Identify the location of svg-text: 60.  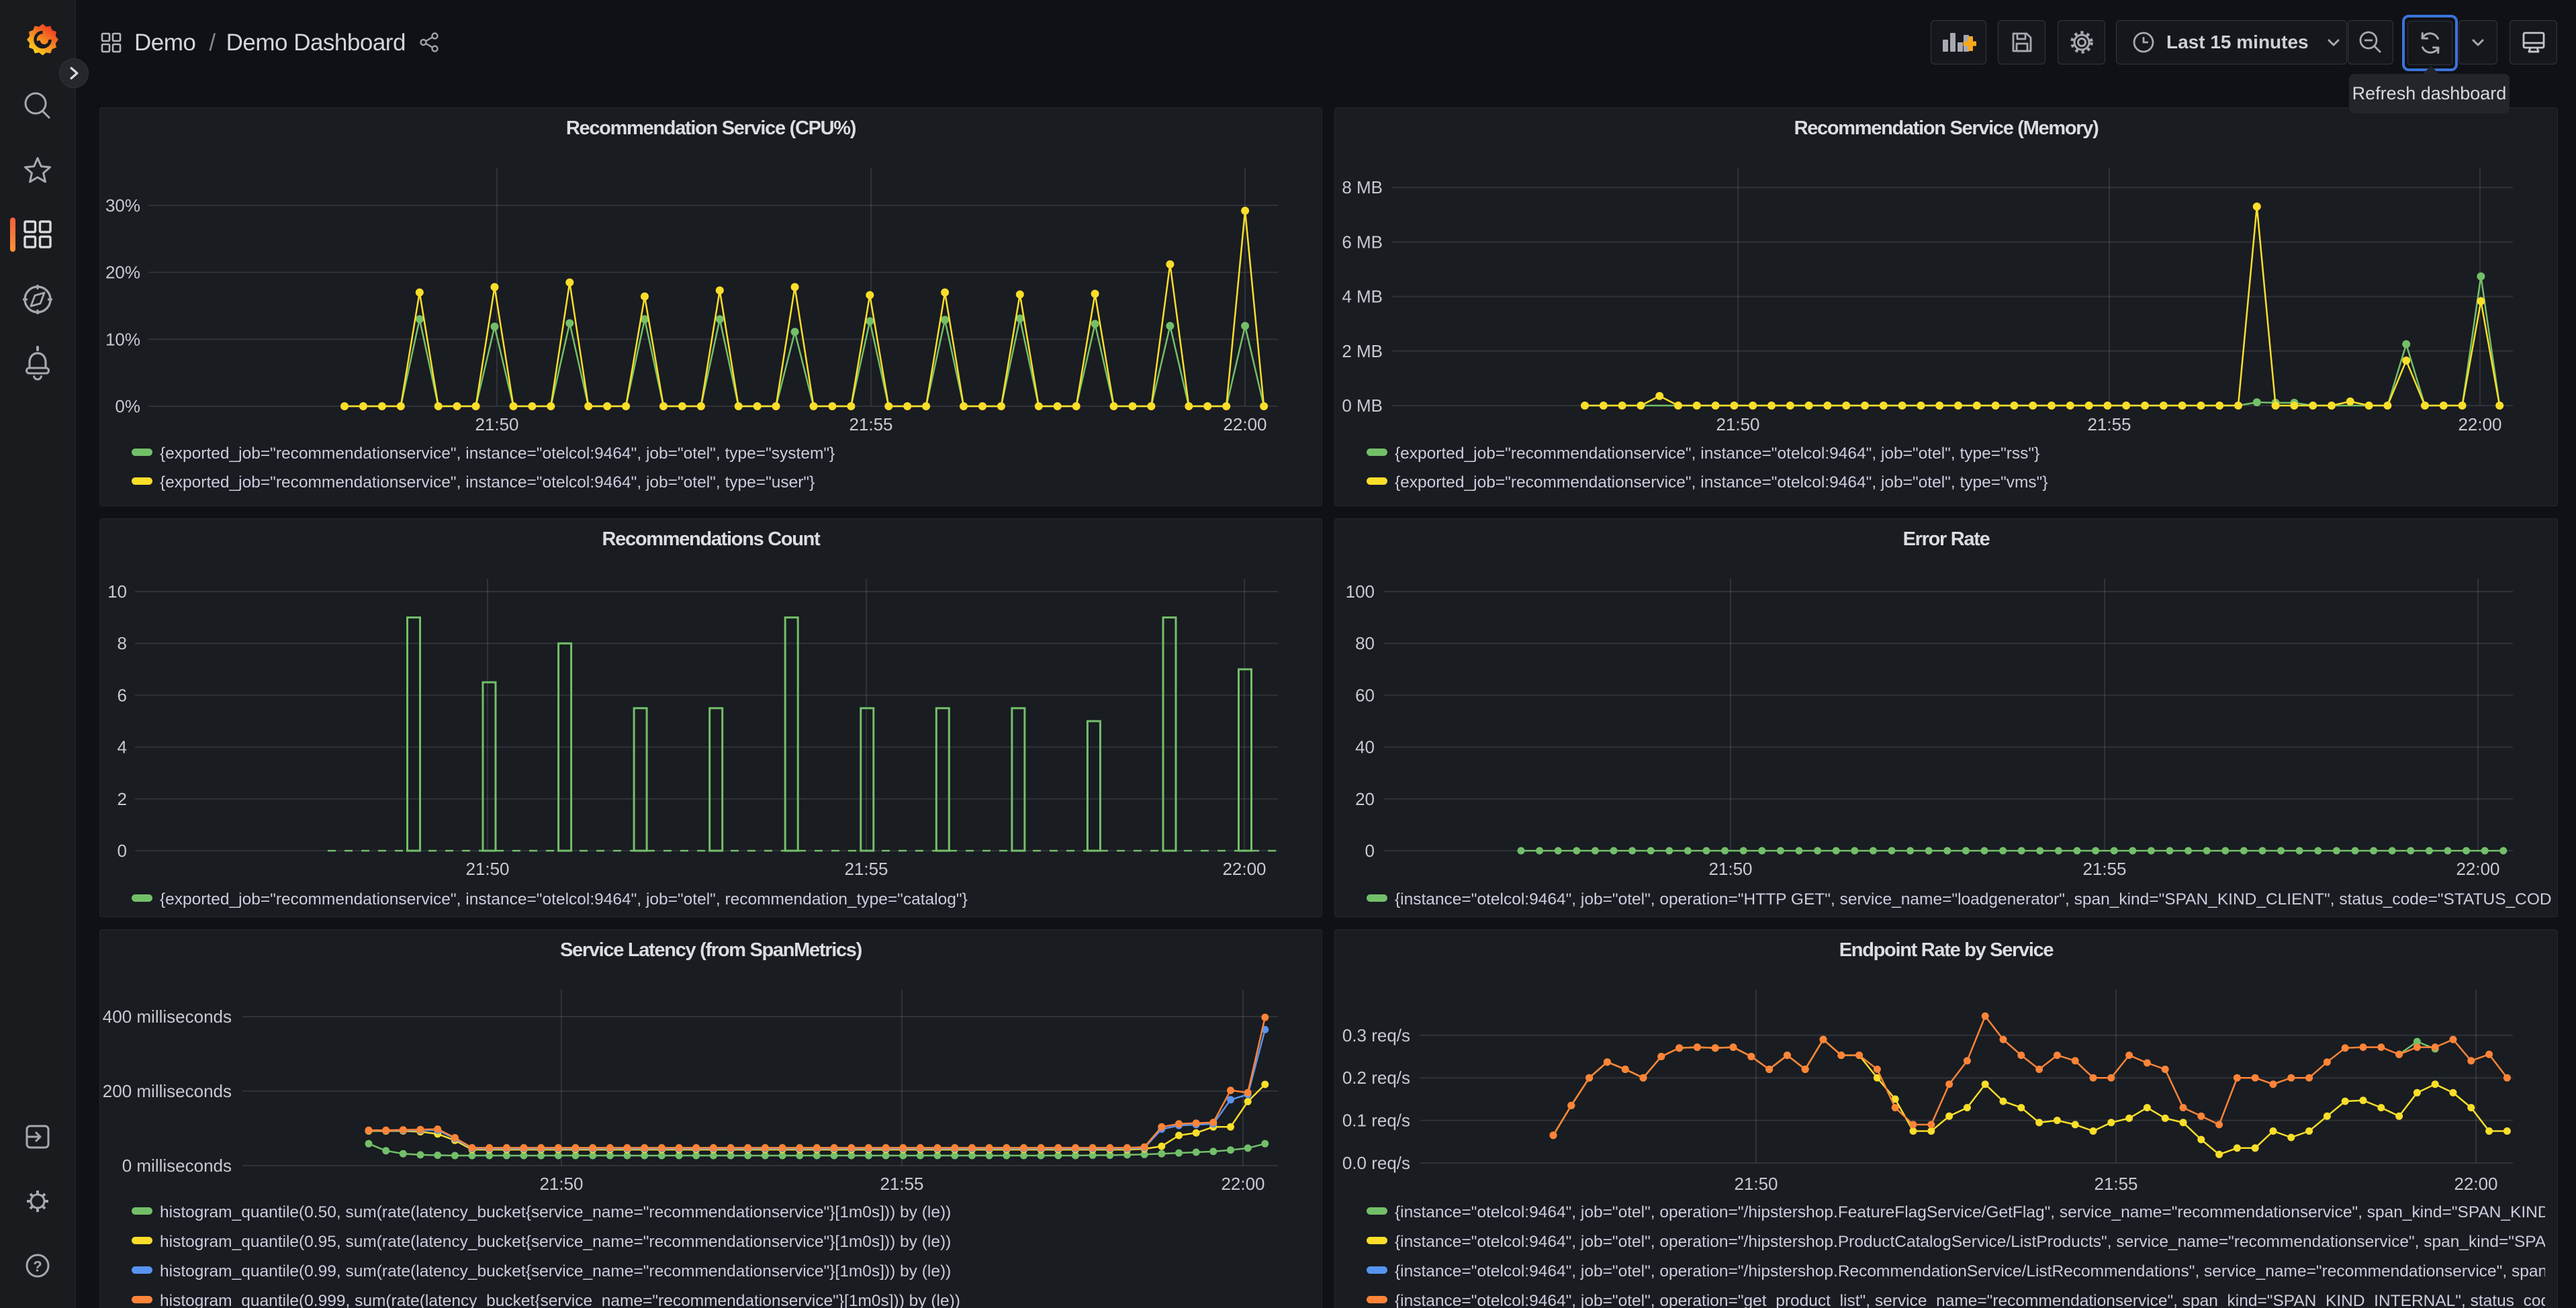
(1365, 695).